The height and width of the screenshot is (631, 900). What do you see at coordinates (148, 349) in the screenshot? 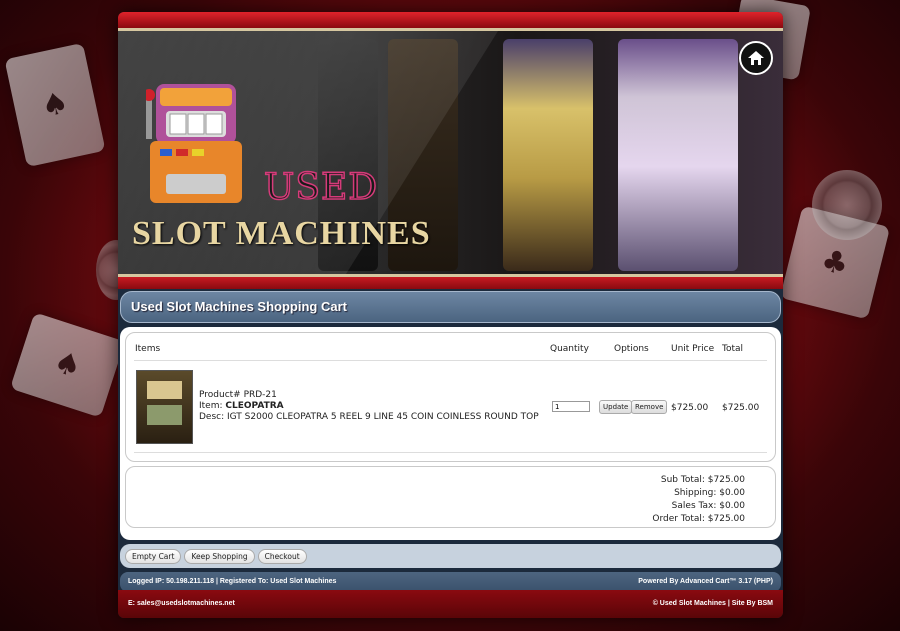
I see `column-header-items: Items` at bounding box center [148, 349].